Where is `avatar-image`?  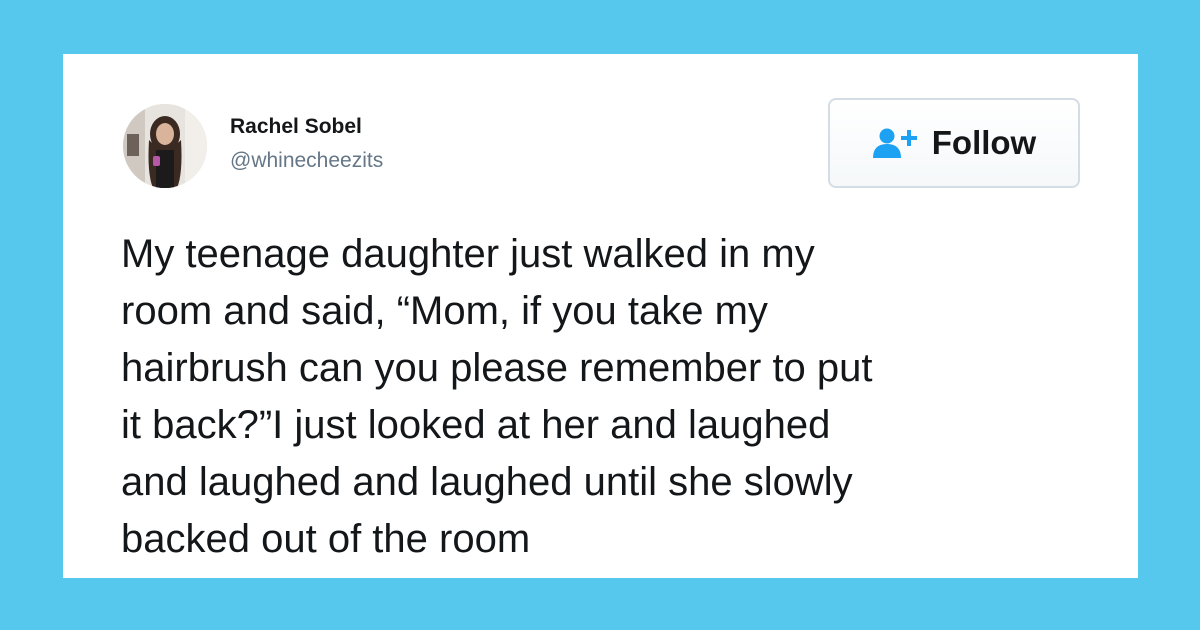 avatar-image is located at coordinates (165, 146).